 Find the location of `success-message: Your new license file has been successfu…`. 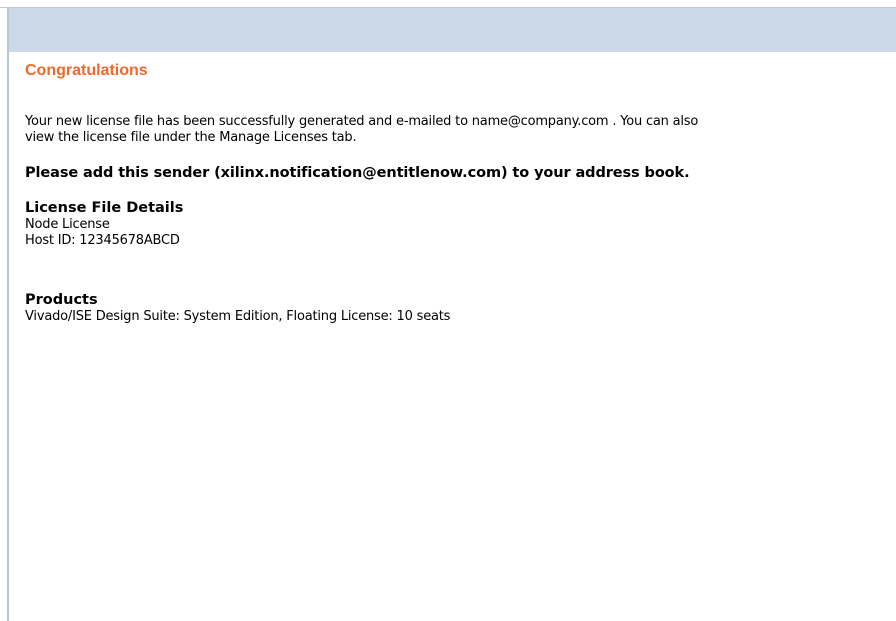

success-message: Your new license file has been successfu… is located at coordinates (455, 130).